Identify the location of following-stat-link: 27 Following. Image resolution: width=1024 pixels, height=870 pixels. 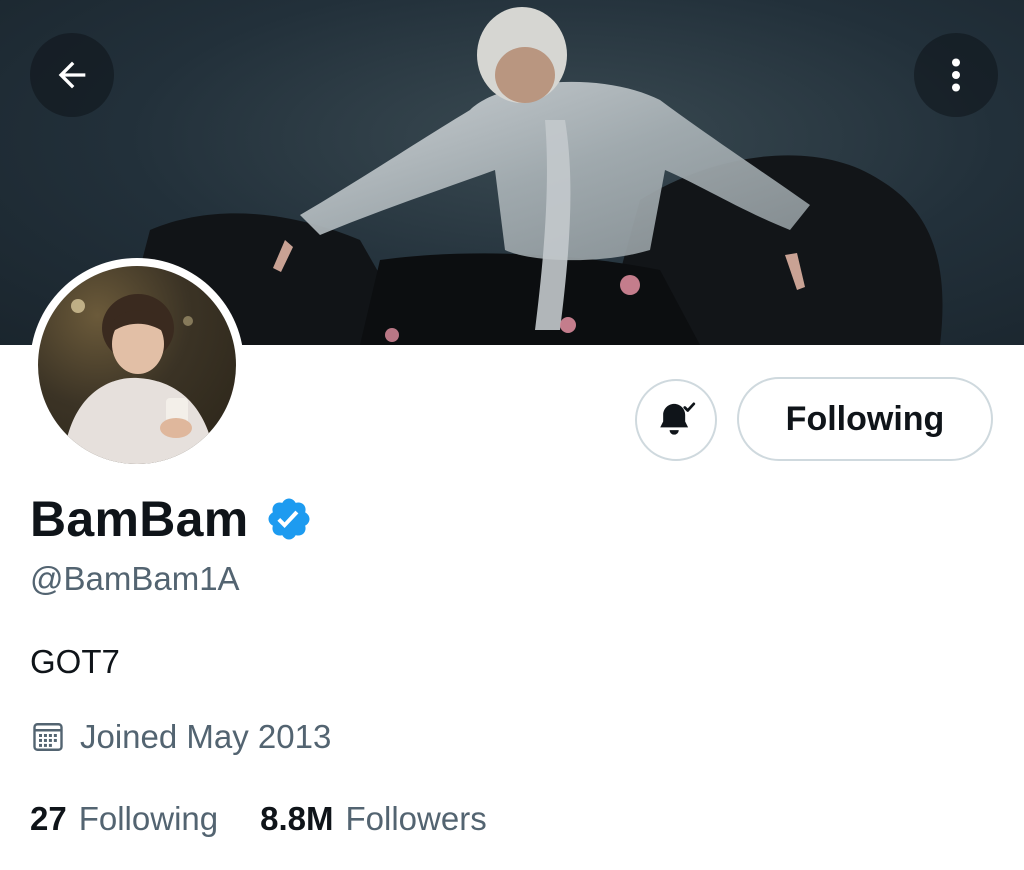
(124, 819).